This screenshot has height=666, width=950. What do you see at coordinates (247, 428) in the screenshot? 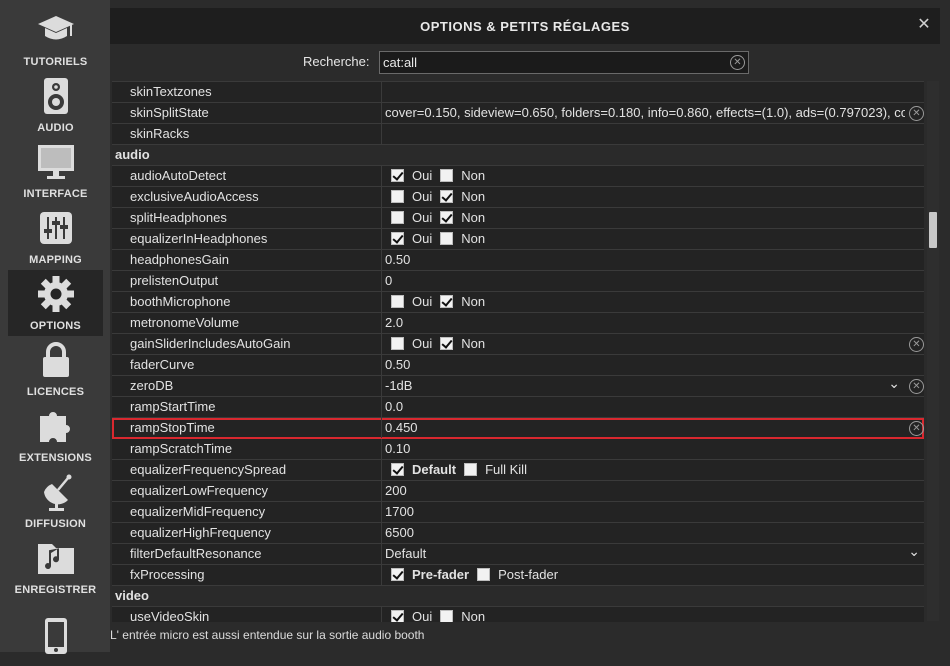
I see `option-name: rampStopTime` at bounding box center [247, 428].